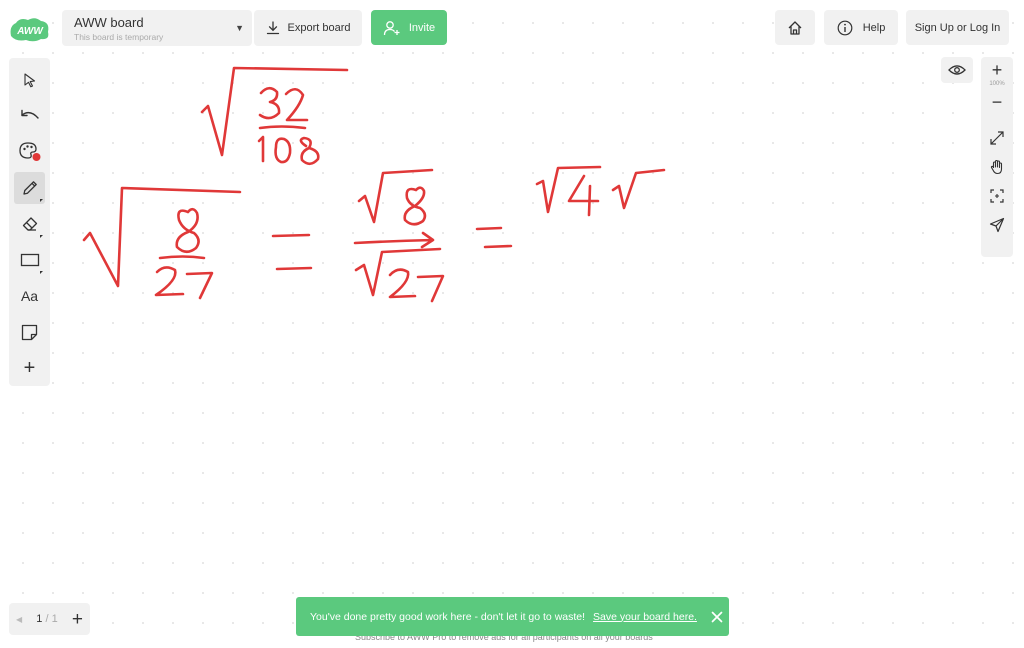 The image size is (1024, 648). I want to click on close-icon, so click(717, 616).